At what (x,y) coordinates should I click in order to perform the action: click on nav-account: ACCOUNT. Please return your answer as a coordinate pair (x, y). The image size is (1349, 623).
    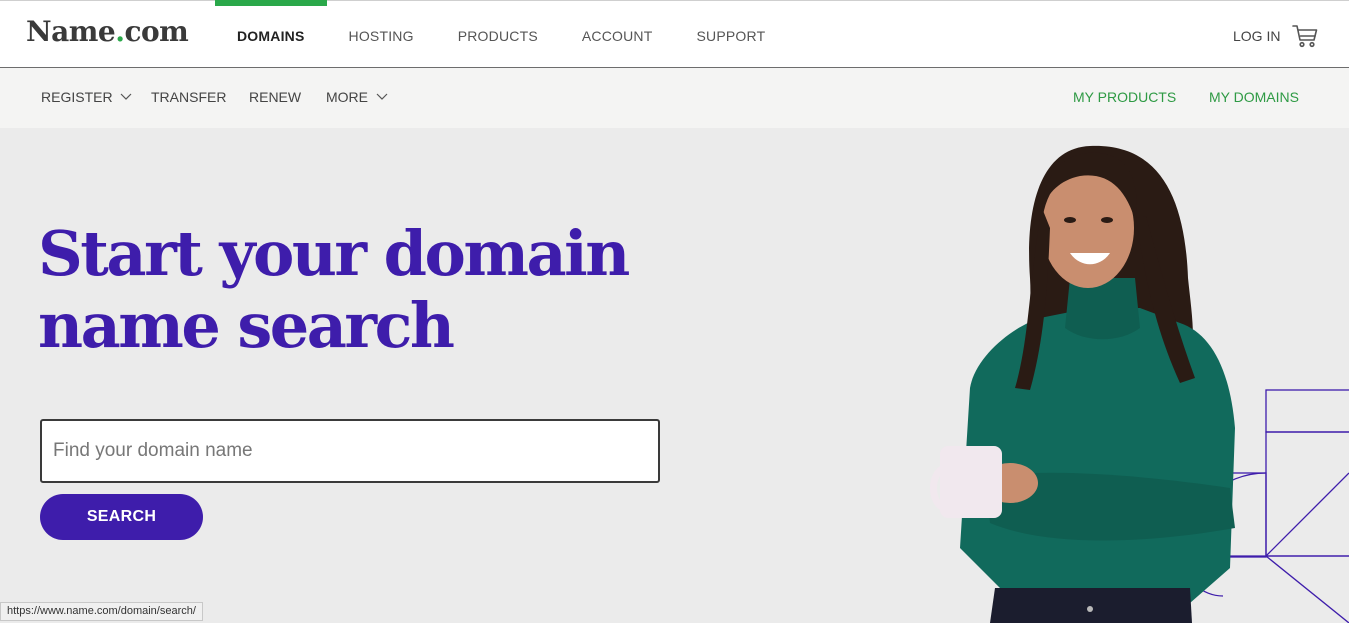
    Looking at the image, I should click on (617, 35).